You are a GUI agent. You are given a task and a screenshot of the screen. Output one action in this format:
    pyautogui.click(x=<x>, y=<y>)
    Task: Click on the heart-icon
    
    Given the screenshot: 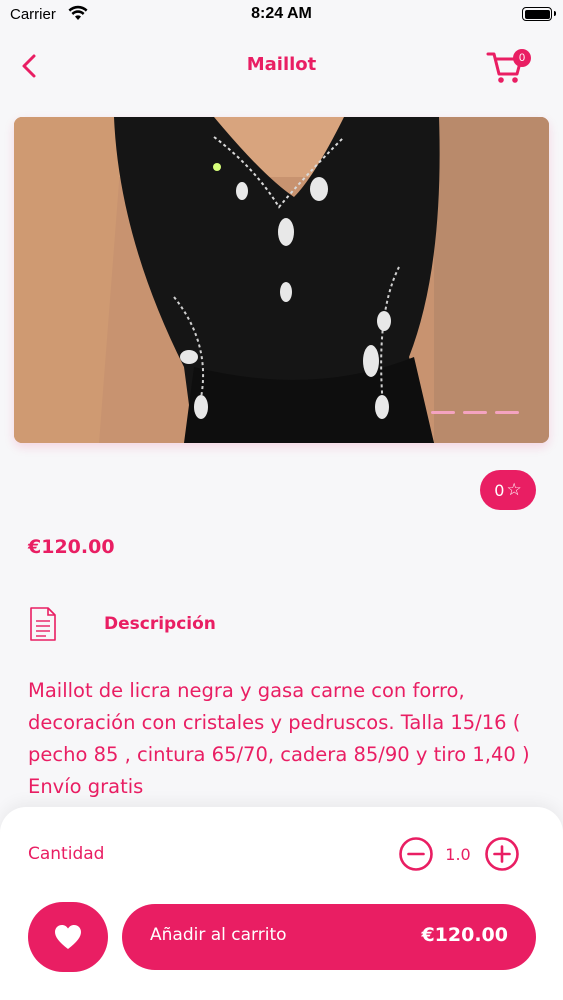 What is the action you would take?
    pyautogui.click(x=68, y=937)
    